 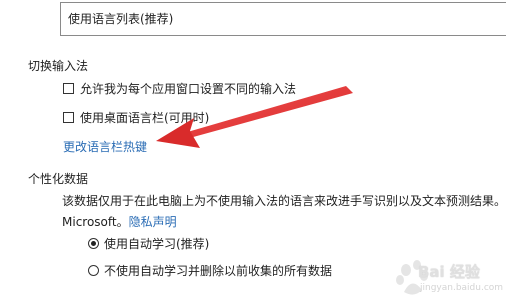 What do you see at coordinates (284, 222) in the screenshot?
I see `personalization-description-line-2: Microsoft。隐私声明` at bounding box center [284, 222].